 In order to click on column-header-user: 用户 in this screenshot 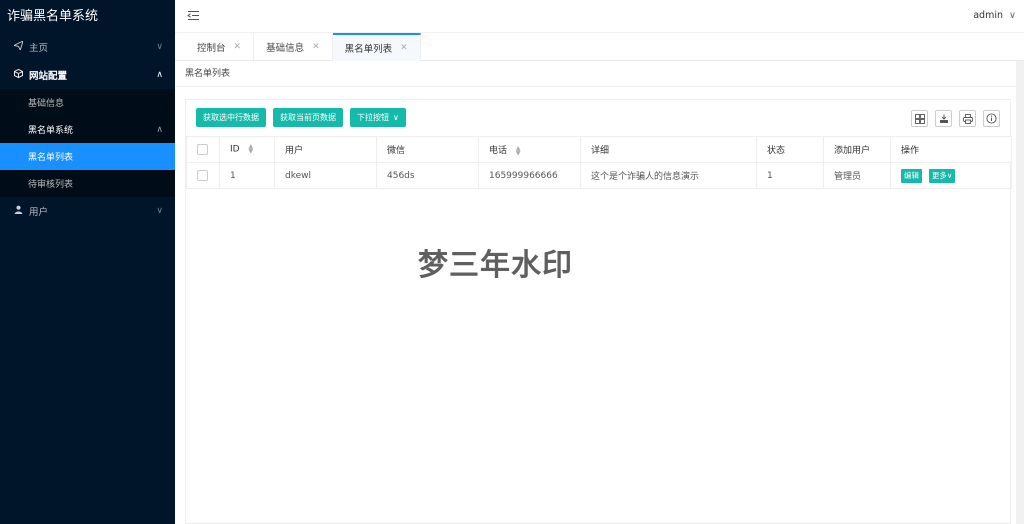, I will do `click(325, 149)`.